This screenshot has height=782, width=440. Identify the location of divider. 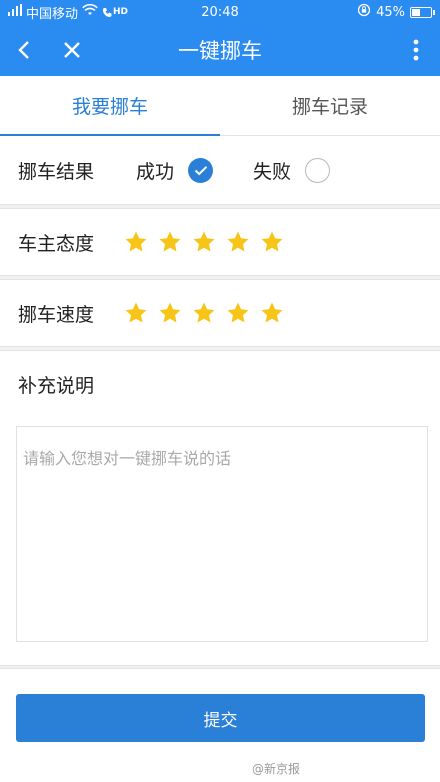
(220, 667).